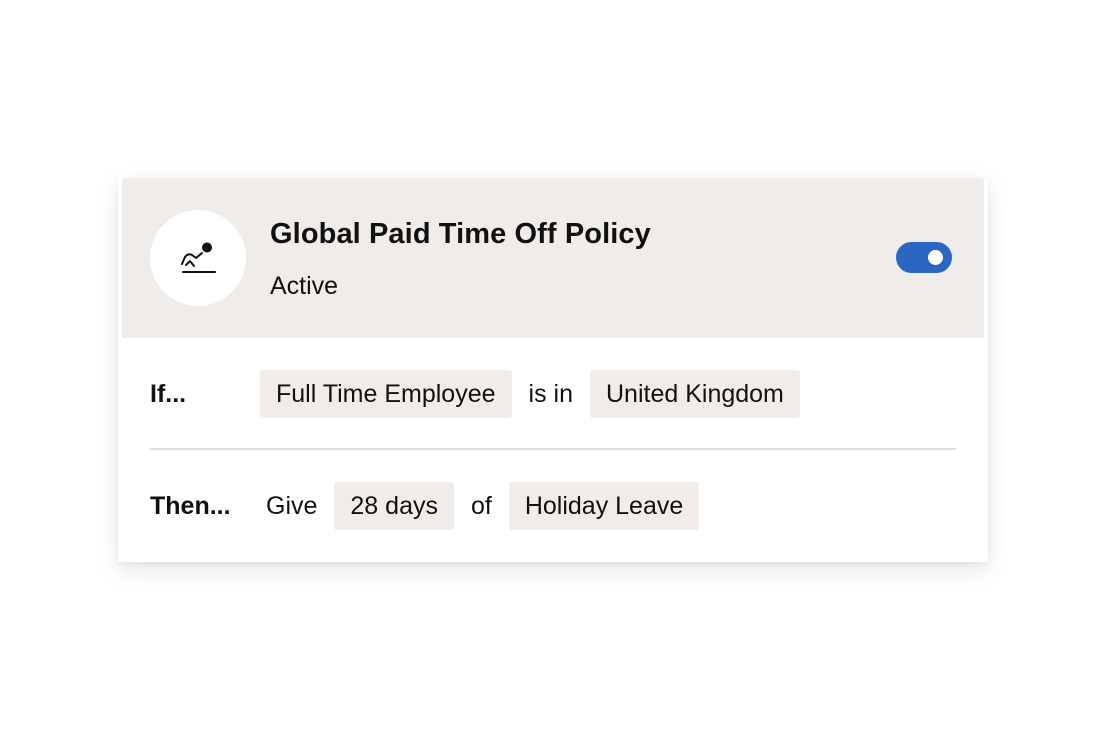  Describe the element at coordinates (604, 506) in the screenshot. I see `leave-type-chip: Holiday Leave` at that location.